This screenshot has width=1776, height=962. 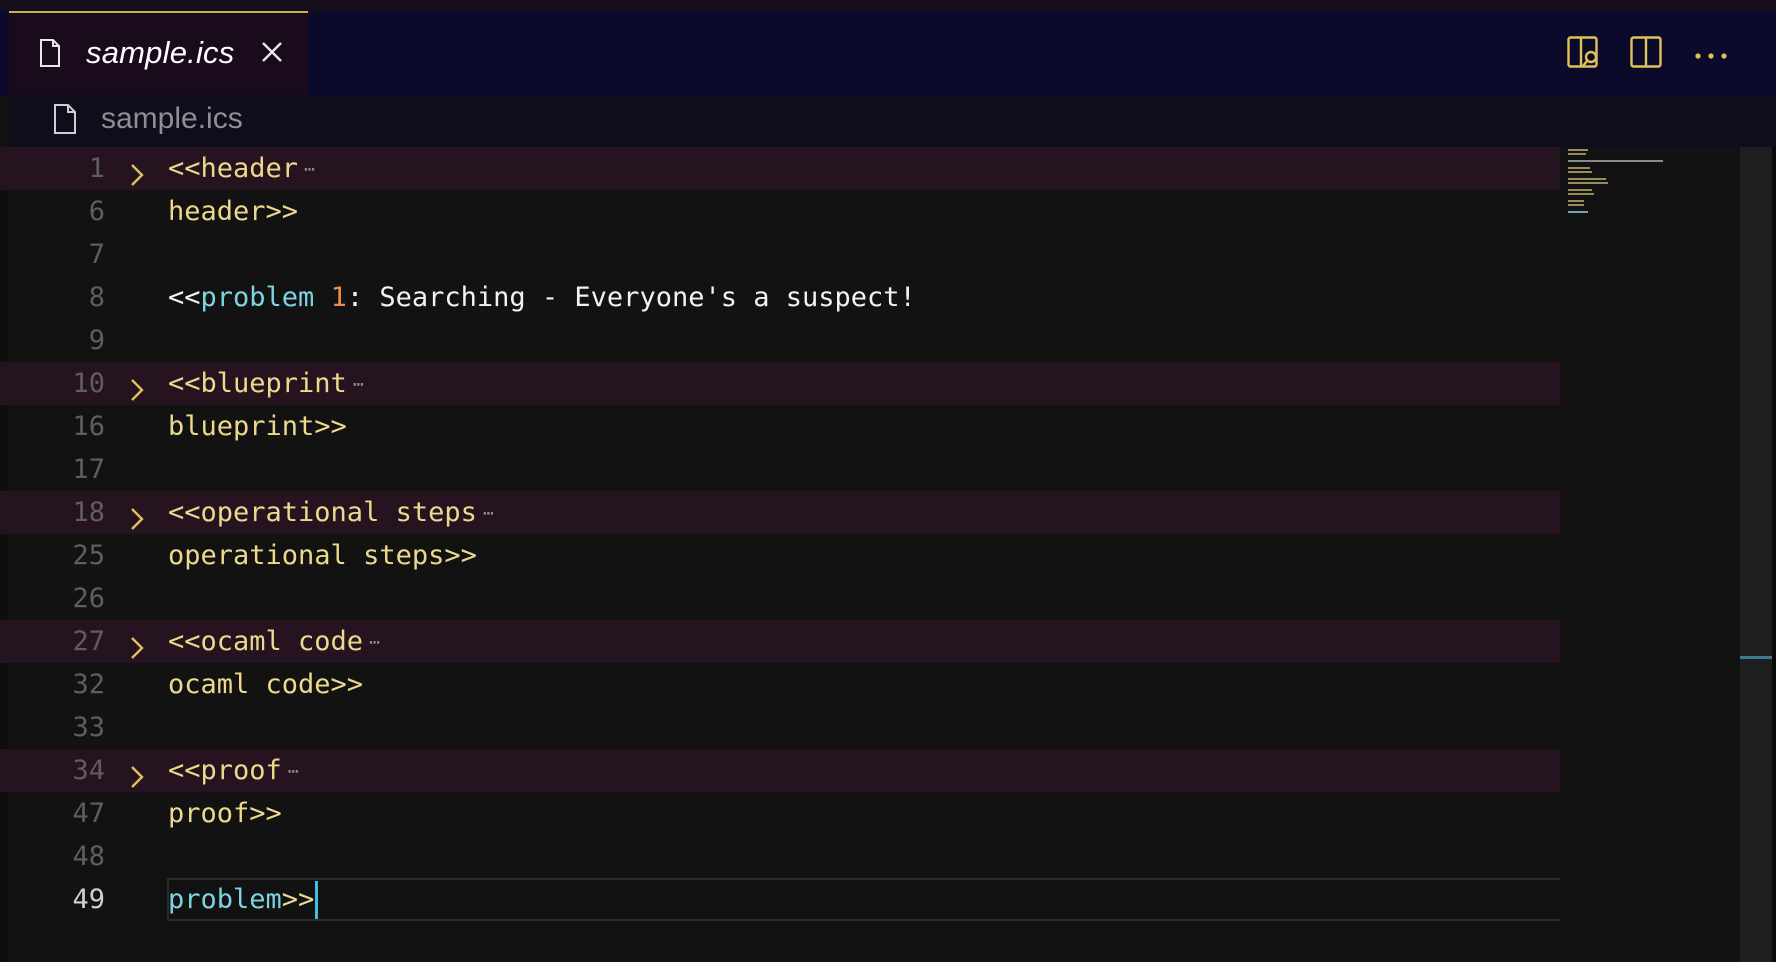 I want to click on code-line: 18 <<operational steps ⋯, so click(x=797, y=512).